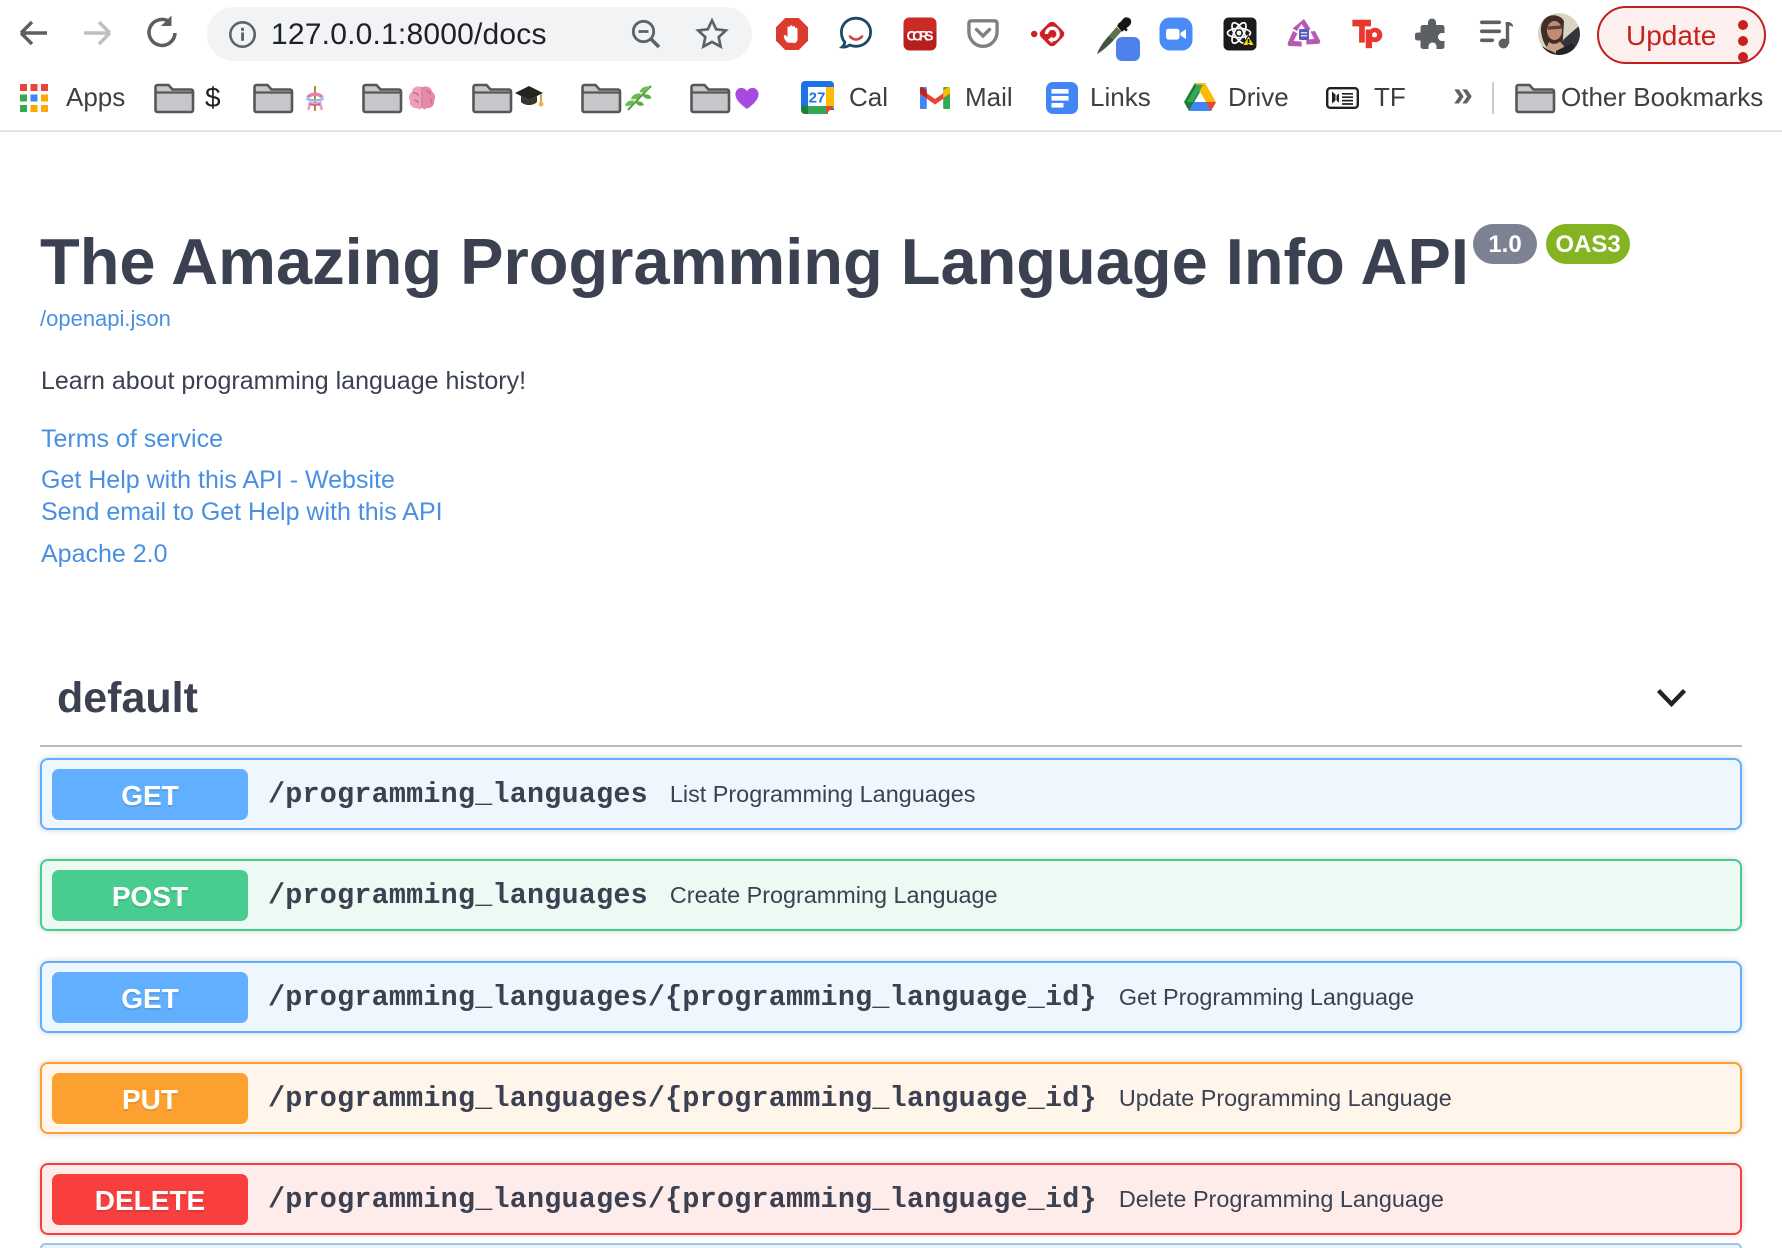 The height and width of the screenshot is (1248, 1782). Describe the element at coordinates (920, 36) in the screenshot. I see `svg-text: CORS` at that location.